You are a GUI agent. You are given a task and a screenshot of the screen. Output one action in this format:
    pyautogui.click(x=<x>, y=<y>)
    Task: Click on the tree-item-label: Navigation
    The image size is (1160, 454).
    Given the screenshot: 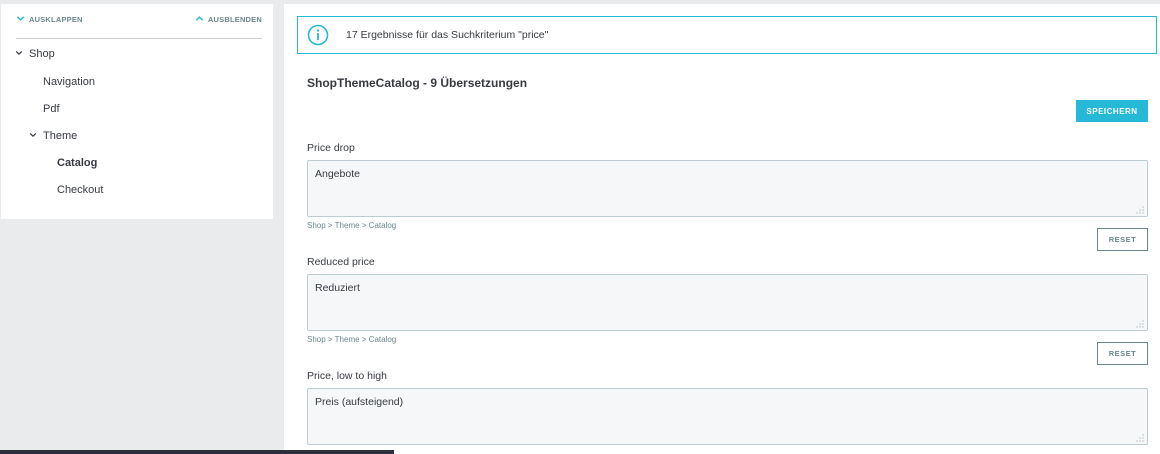 What is the action you would take?
    pyautogui.click(x=69, y=82)
    